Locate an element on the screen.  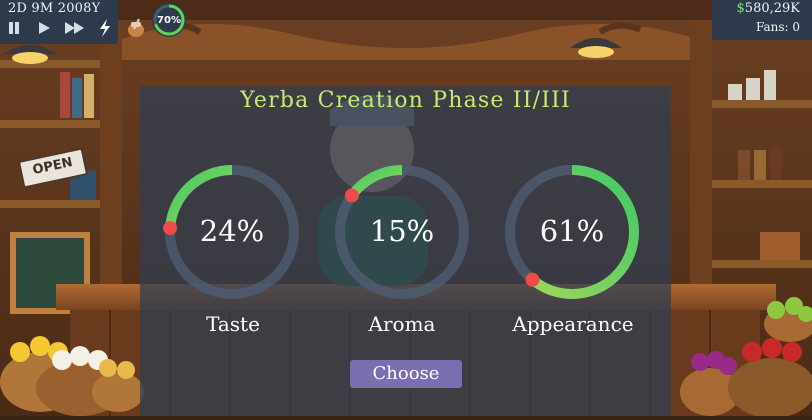
dialog-title: Yerba Creation Phase II/III is located at coordinates (405, 100).